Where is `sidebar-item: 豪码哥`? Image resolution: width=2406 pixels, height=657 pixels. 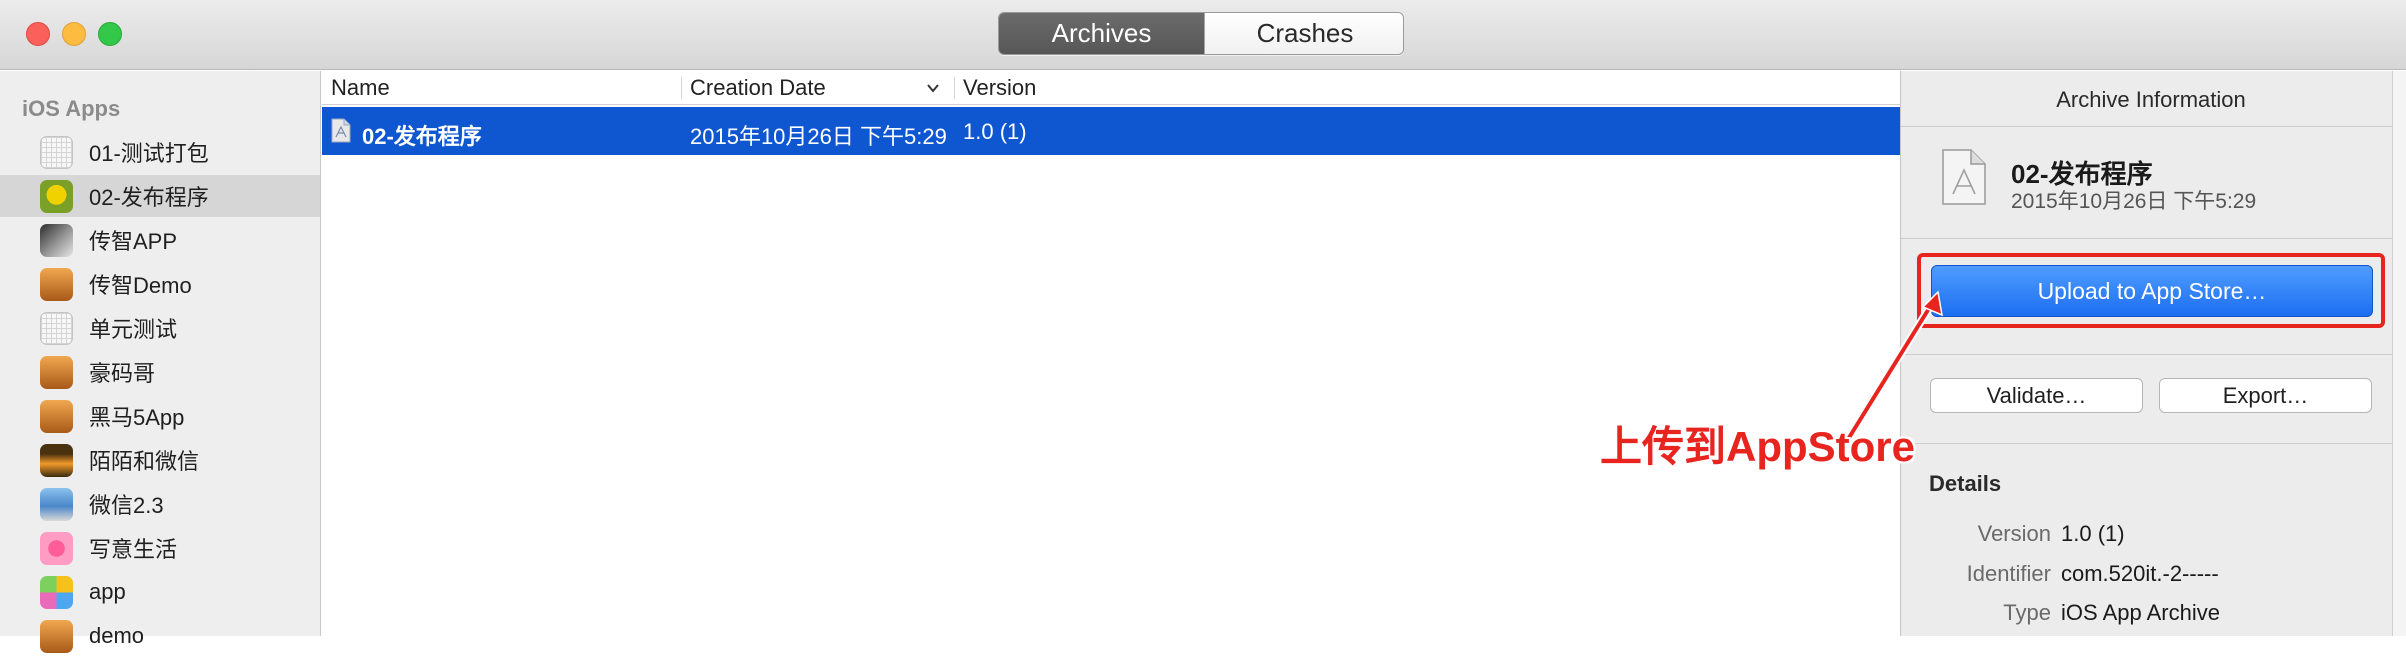
sidebar-item: 豪码哥 is located at coordinates (160, 372).